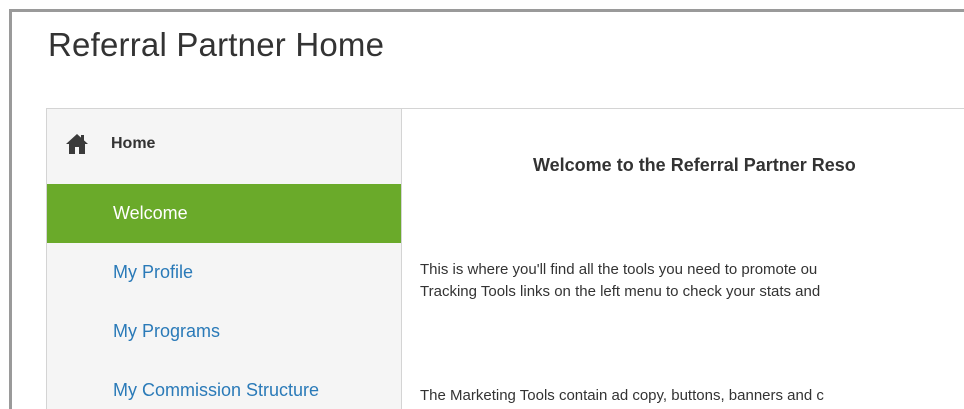 This screenshot has width=964, height=409. Describe the element at coordinates (133, 143) in the screenshot. I see `sidebar-header-label: Home` at that location.